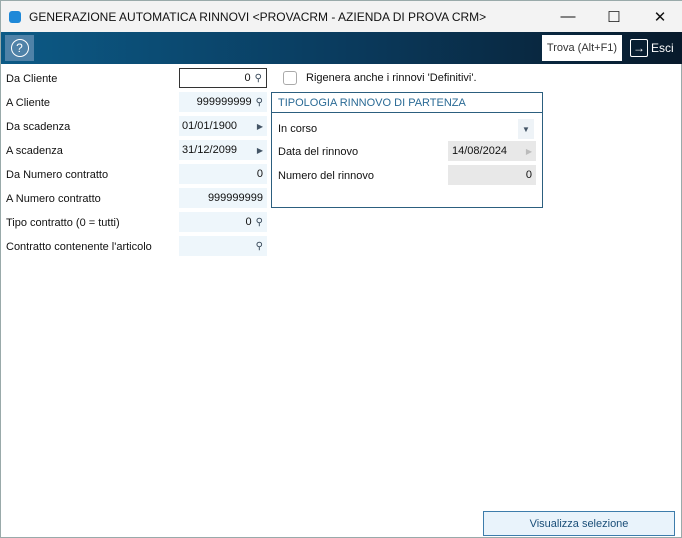 The image size is (682, 538). What do you see at coordinates (579, 523) in the screenshot?
I see `show-selection-button: Visualizza selezione` at bounding box center [579, 523].